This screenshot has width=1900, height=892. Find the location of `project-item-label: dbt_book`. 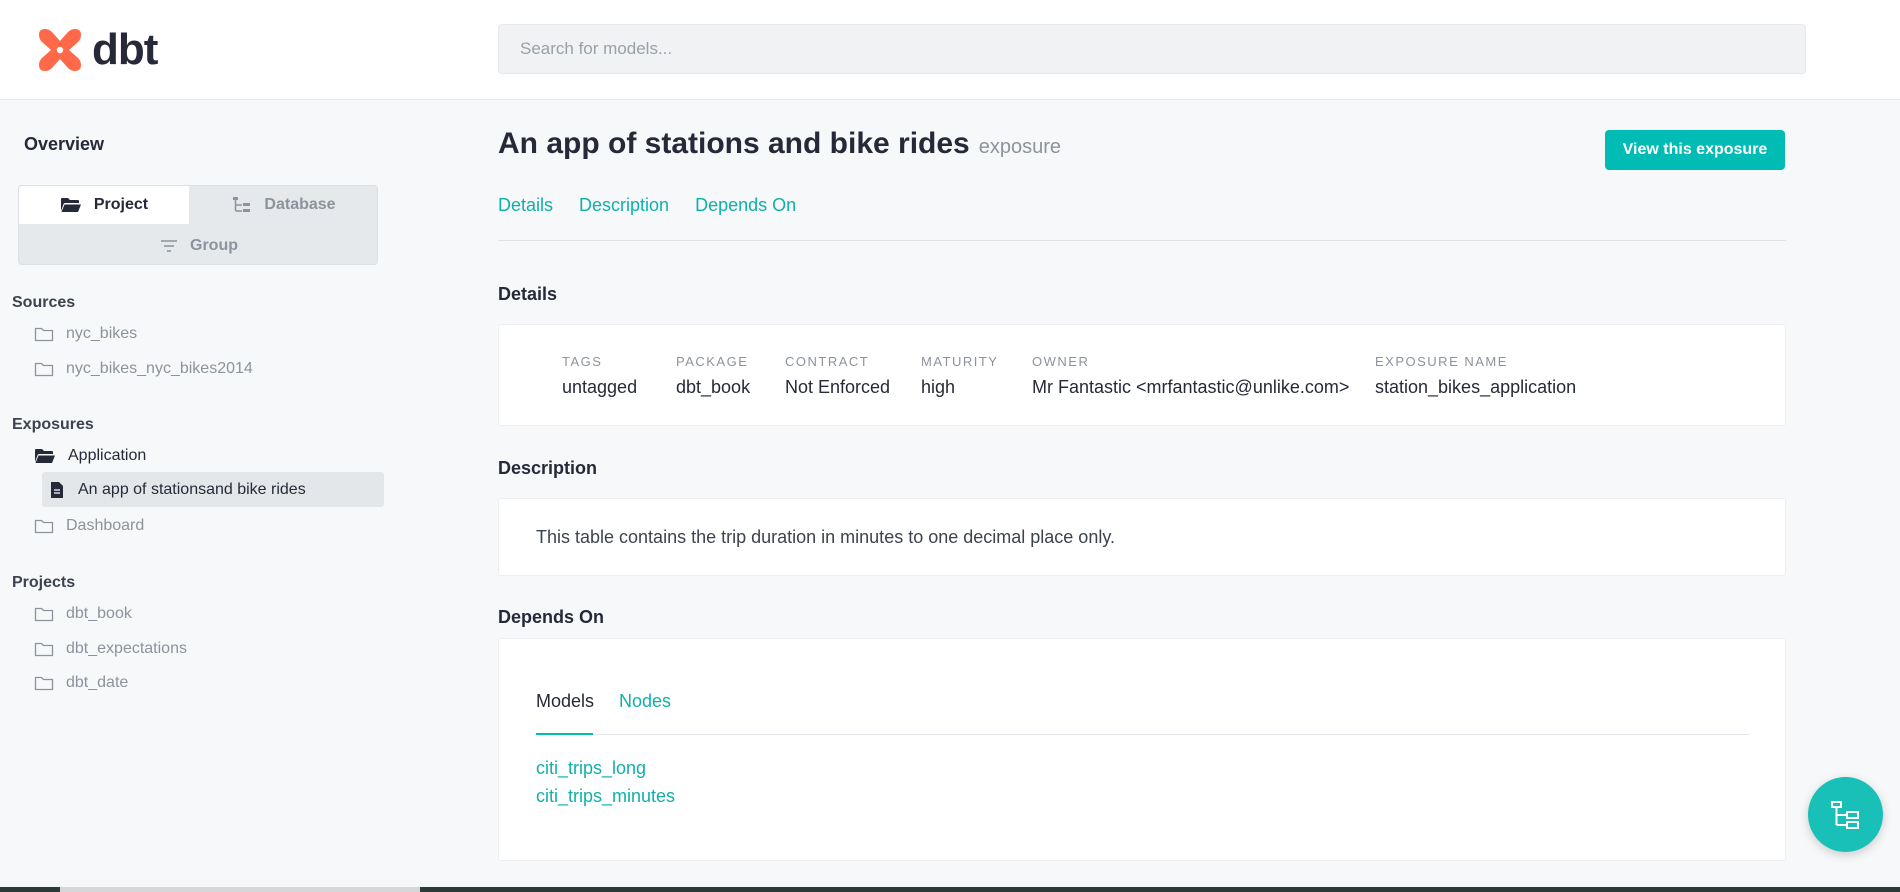

project-item-label: dbt_book is located at coordinates (99, 613).